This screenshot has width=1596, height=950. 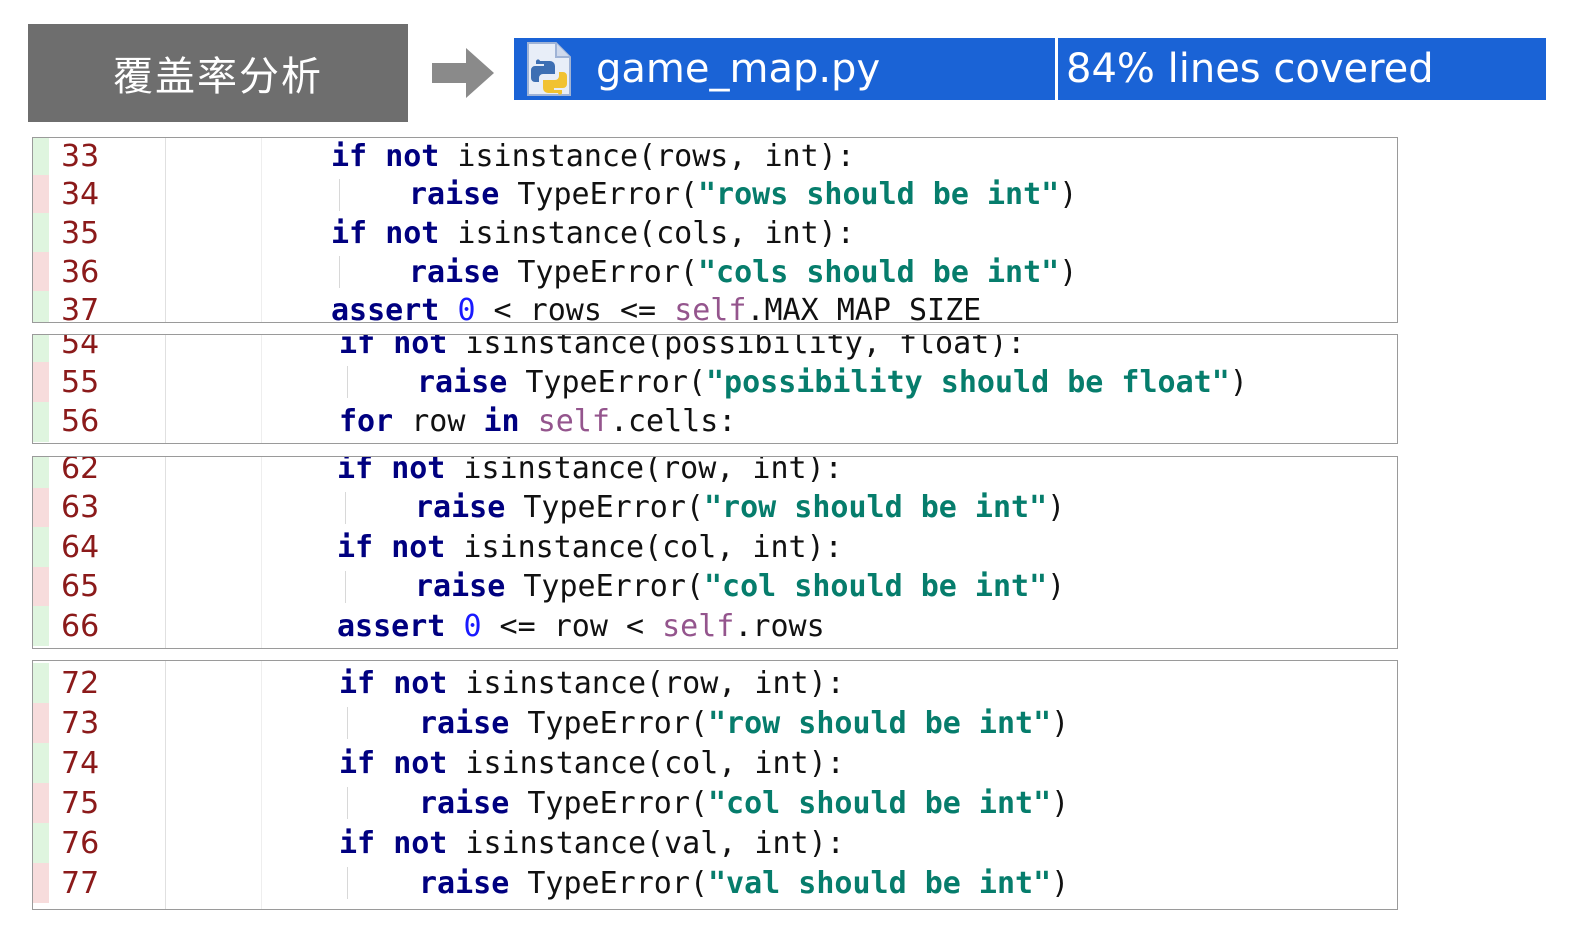 What do you see at coordinates (715, 883) in the screenshot?
I see `code-line: 77 raise TypeError("val should be int")` at bounding box center [715, 883].